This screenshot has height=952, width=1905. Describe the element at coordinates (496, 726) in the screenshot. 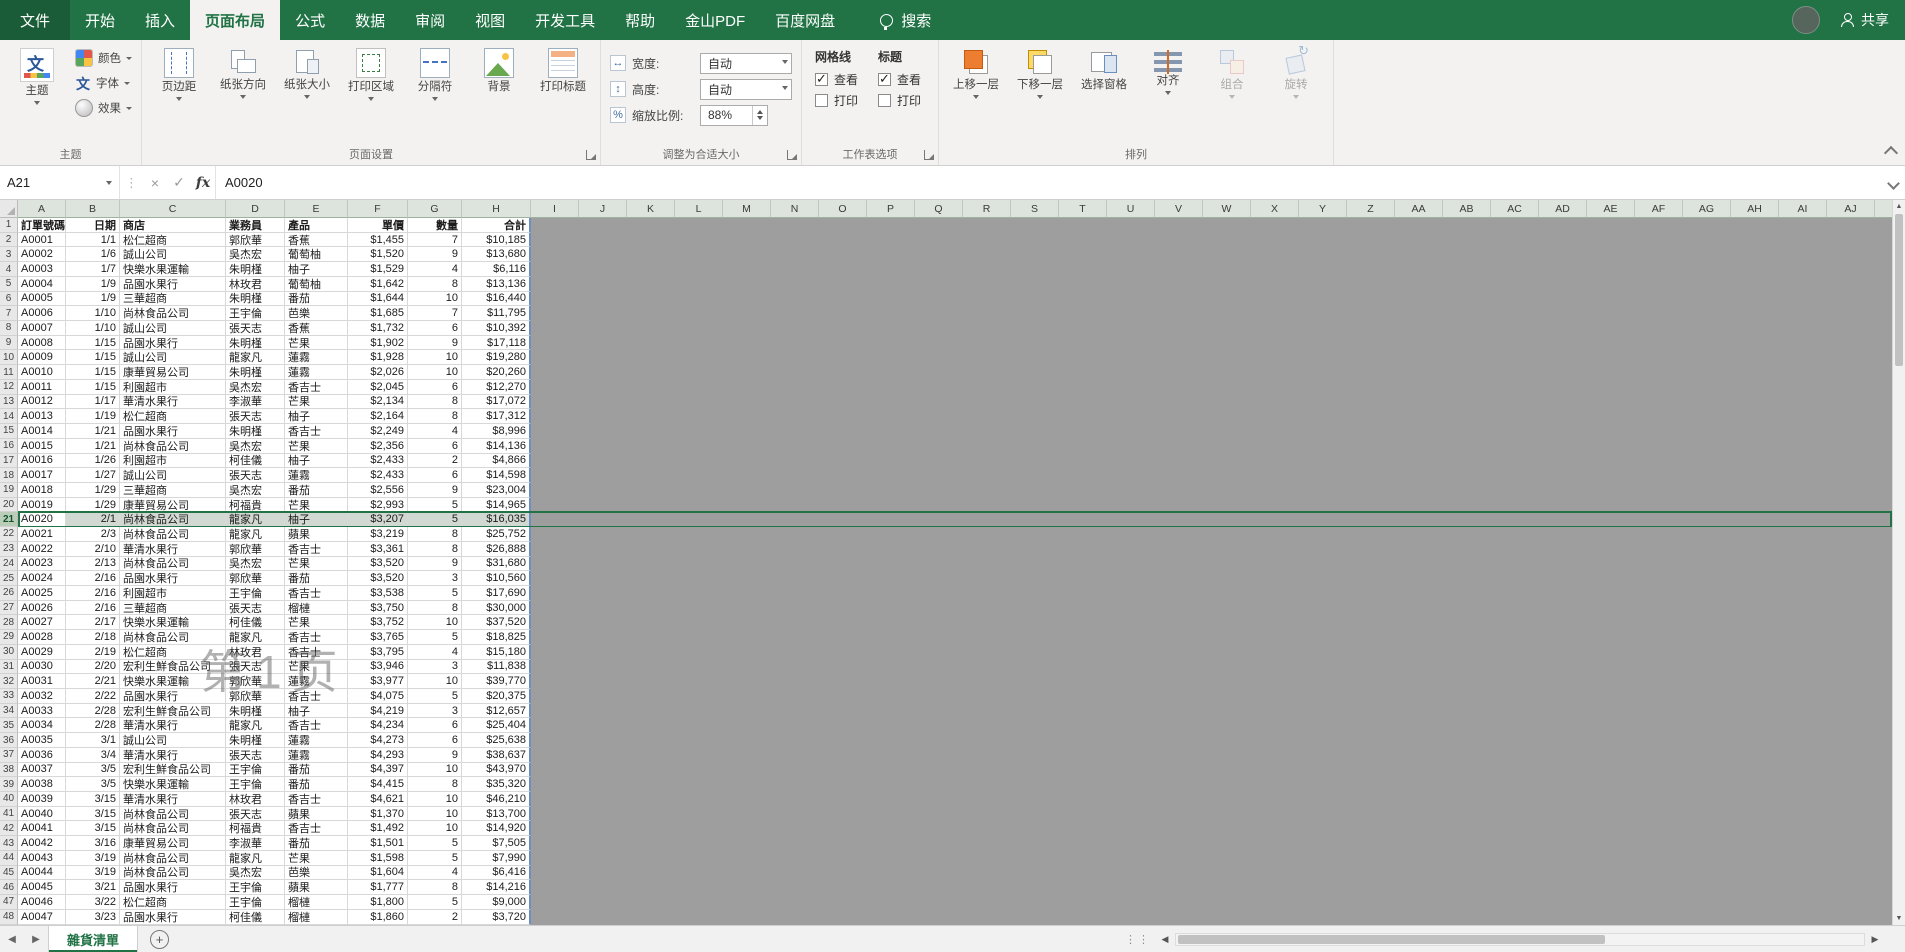

I see `cell-H35: $25,404` at that location.